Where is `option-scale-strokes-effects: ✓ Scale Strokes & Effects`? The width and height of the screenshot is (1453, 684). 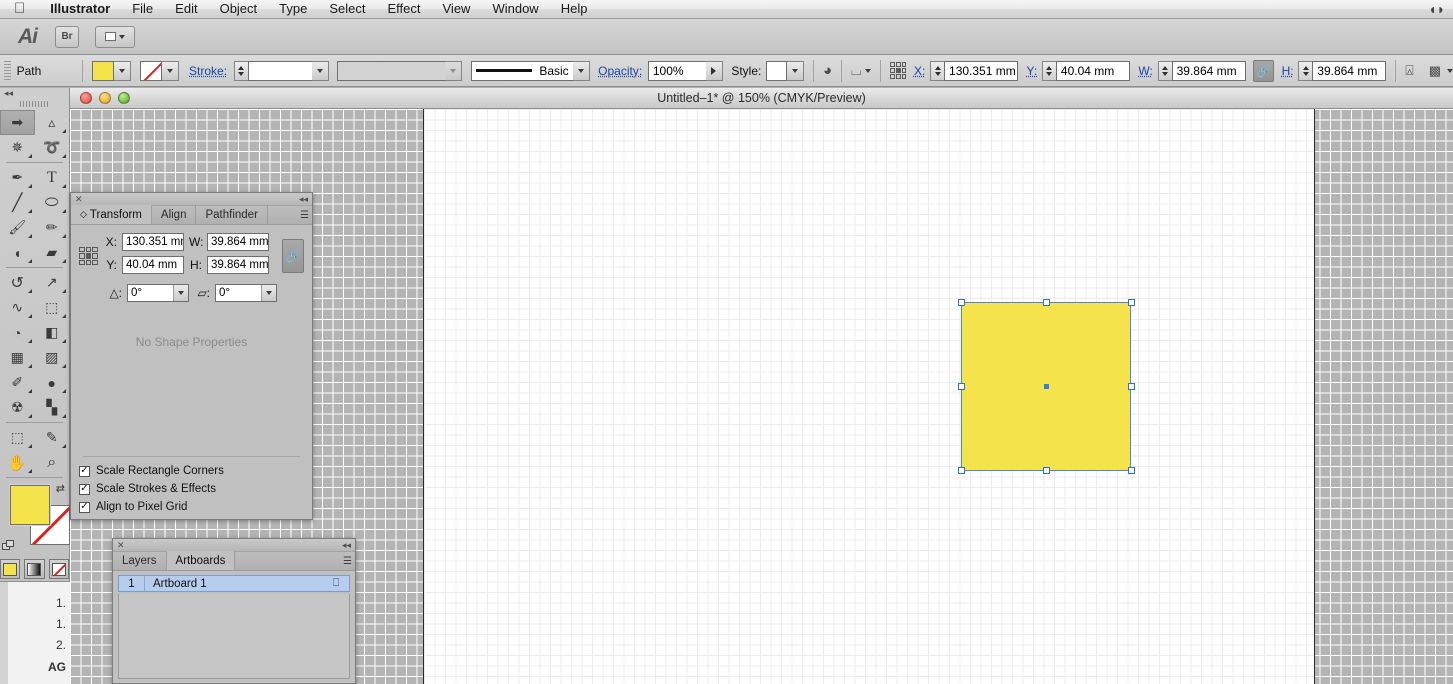 option-scale-strokes-effects: ✓ Scale Strokes & Effects is located at coordinates (191, 489).